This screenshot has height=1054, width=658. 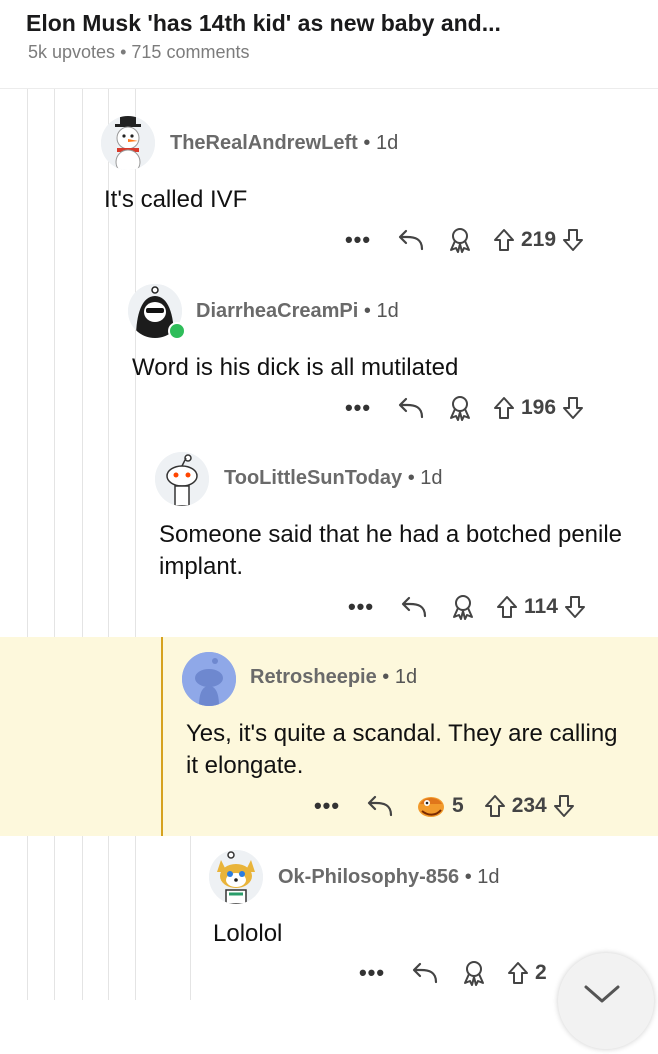 I want to click on comment-text: Lololol, so click(x=248, y=933).